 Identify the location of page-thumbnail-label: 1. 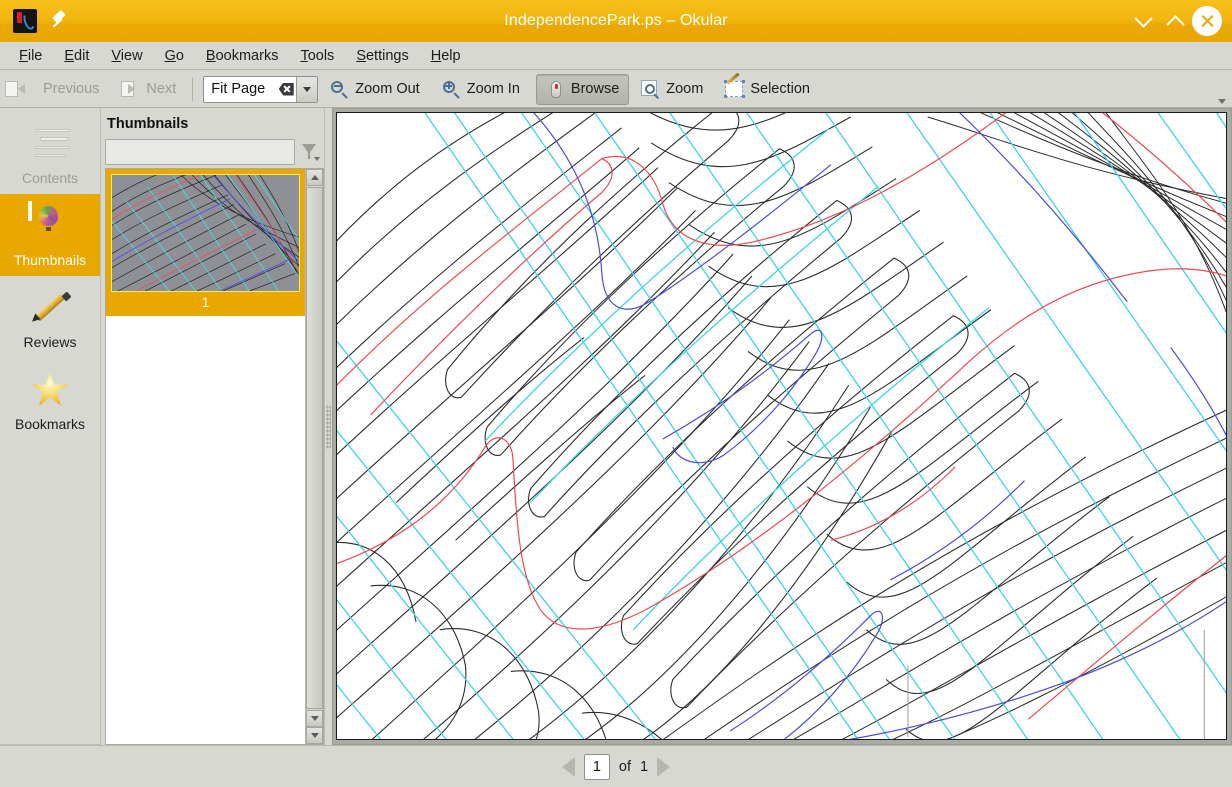
(205, 302).